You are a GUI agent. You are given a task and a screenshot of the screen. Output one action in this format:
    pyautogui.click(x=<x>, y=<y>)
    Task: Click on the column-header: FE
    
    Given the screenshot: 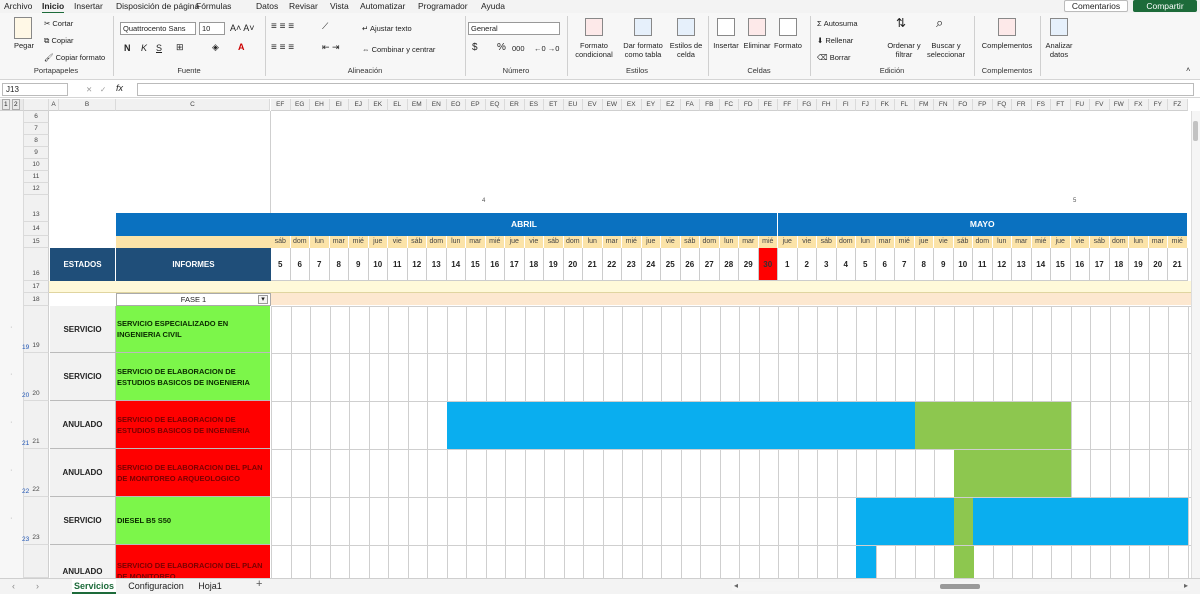 What is the action you would take?
    pyautogui.click(x=768, y=105)
    